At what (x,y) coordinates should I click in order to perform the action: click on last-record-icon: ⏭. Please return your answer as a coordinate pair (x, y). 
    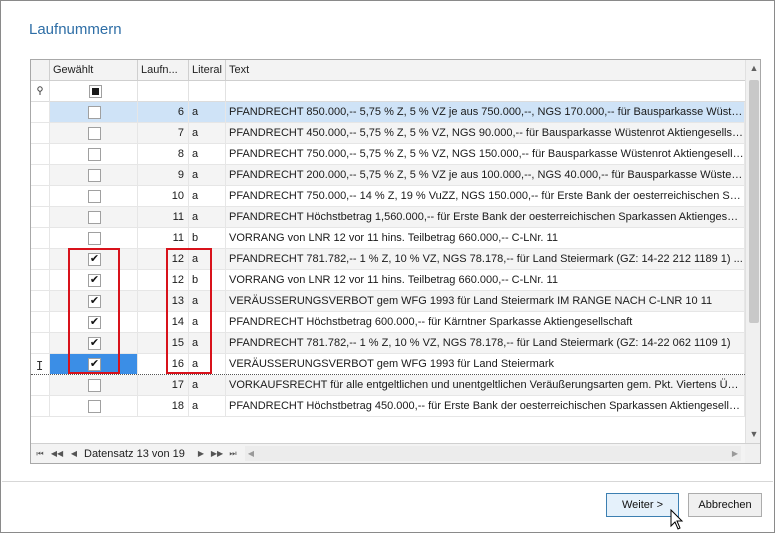
    Looking at the image, I should click on (233, 453).